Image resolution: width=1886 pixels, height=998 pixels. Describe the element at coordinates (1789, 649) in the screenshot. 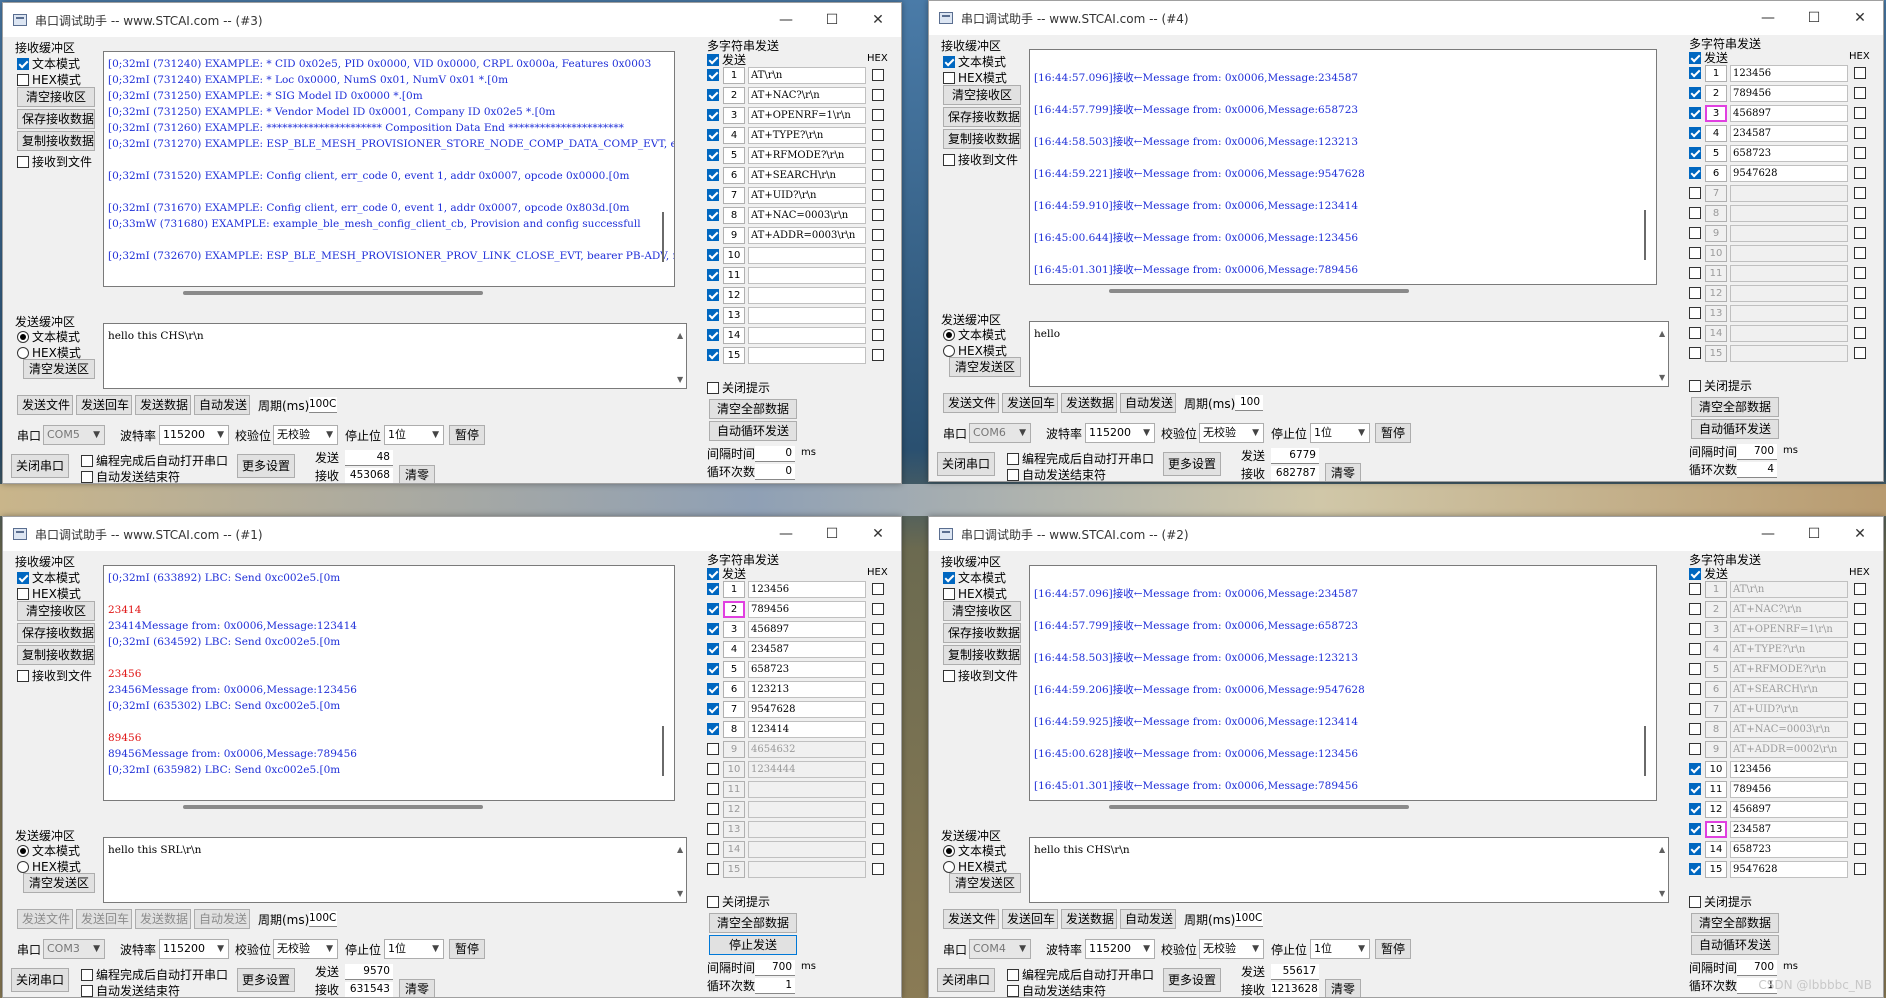

I see `row-string-input: AT+TYPE?\r\n` at that location.